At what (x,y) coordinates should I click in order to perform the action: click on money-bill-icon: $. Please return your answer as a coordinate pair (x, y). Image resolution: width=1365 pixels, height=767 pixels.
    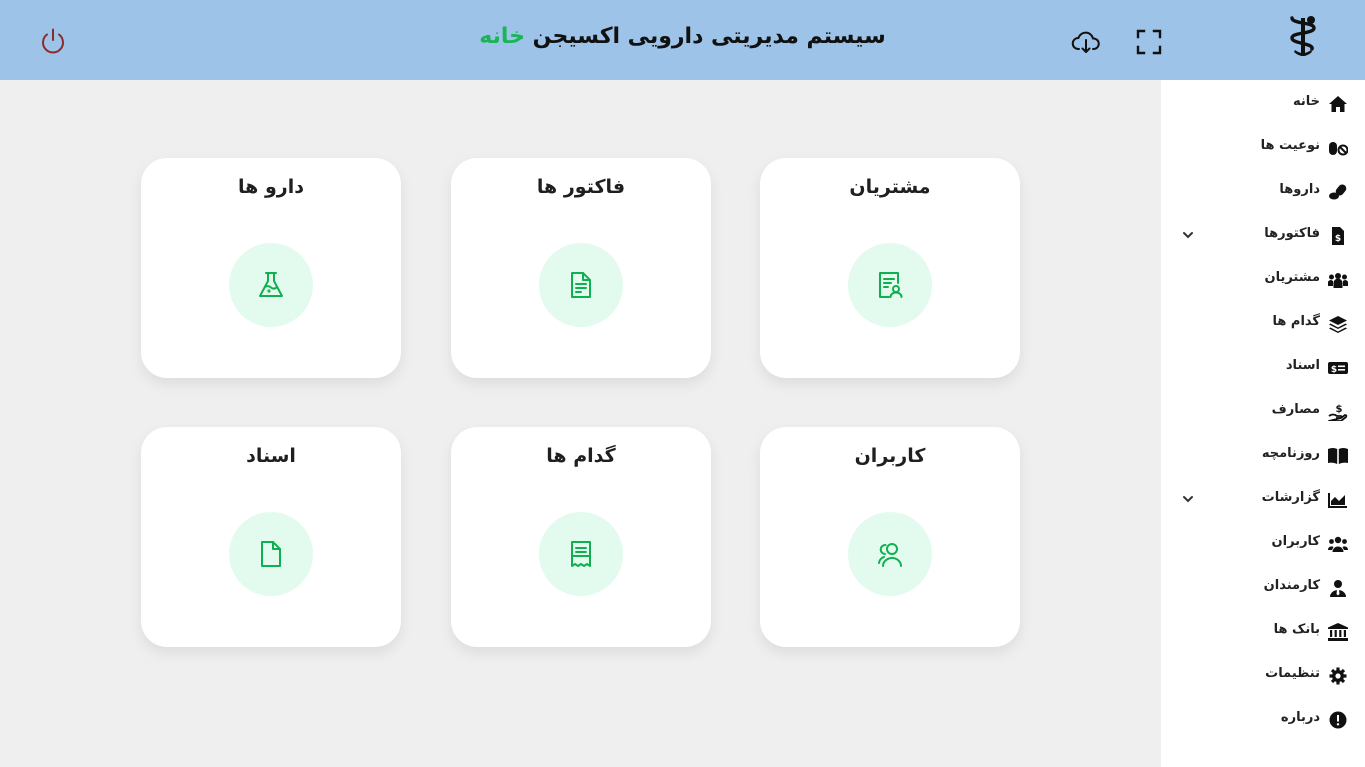
    Looking at the image, I should click on (1338, 368).